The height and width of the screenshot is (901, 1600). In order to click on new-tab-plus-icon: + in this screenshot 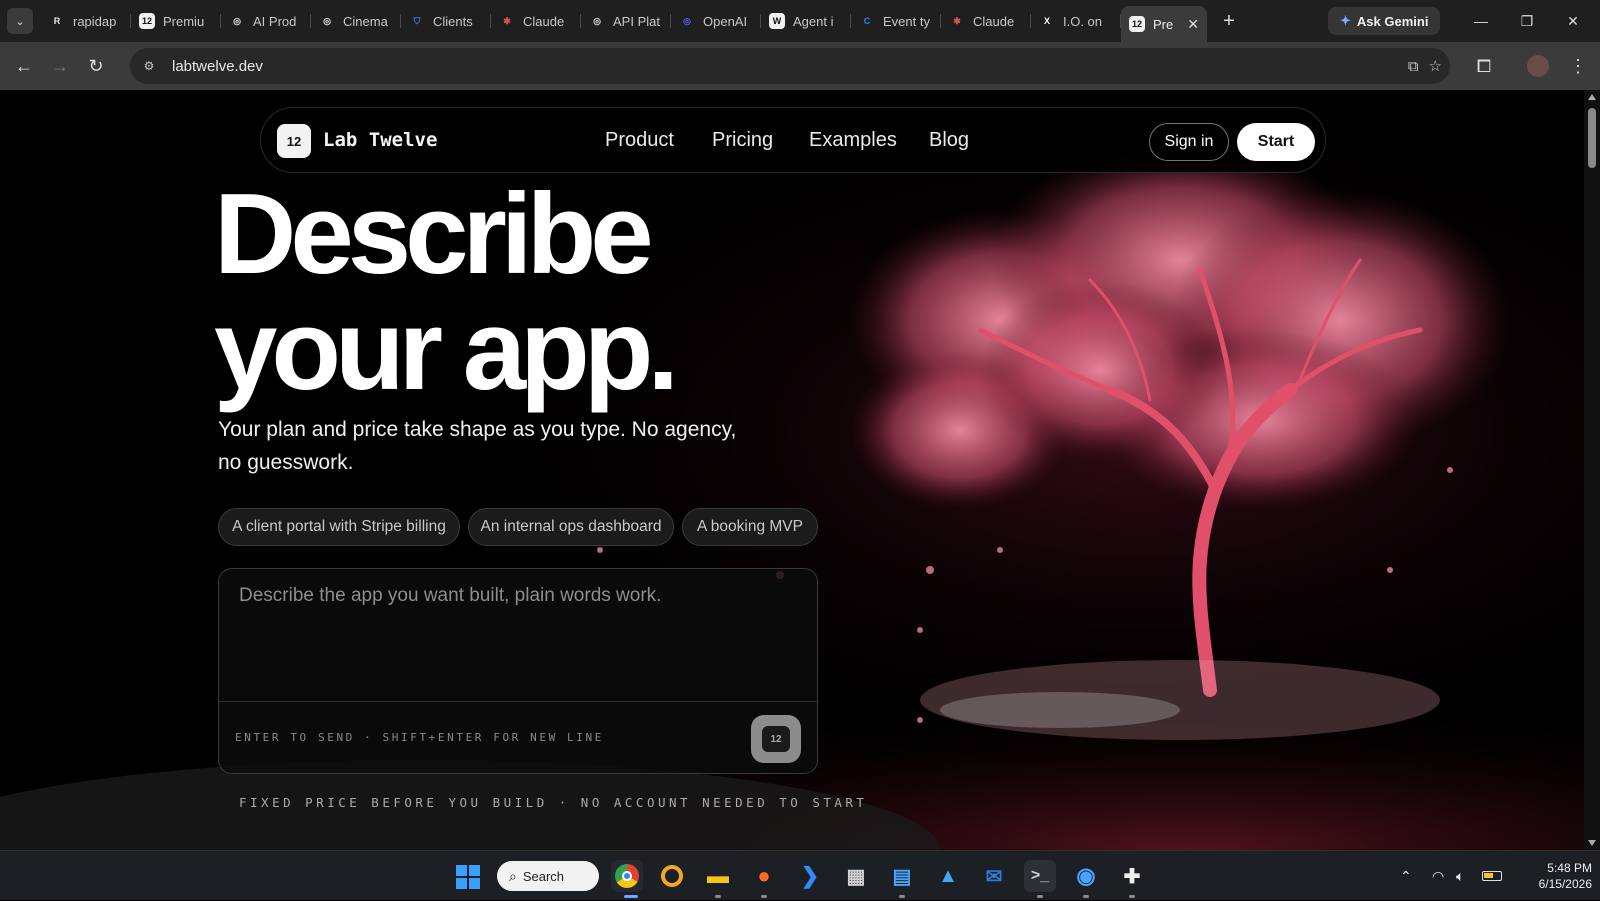, I will do `click(1229, 21)`.